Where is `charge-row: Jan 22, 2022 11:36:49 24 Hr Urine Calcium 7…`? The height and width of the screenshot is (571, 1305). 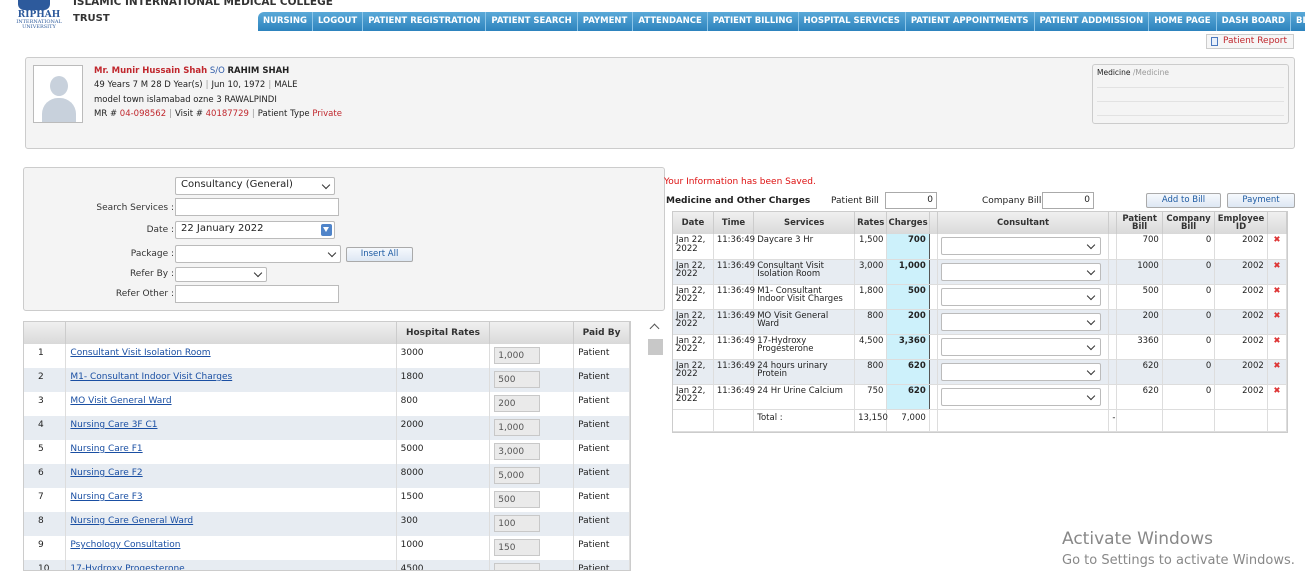
charge-row: Jan 22, 2022 11:36:49 24 Hr Urine Calcium 7… is located at coordinates (980, 397).